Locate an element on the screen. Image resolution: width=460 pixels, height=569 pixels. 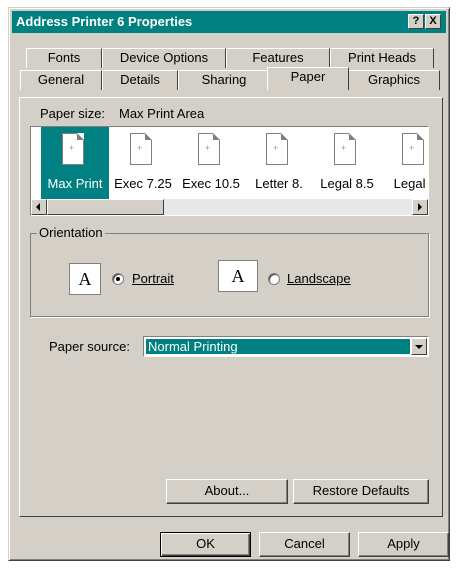
paper-source-select: Normal Printing is located at coordinates (286, 346).